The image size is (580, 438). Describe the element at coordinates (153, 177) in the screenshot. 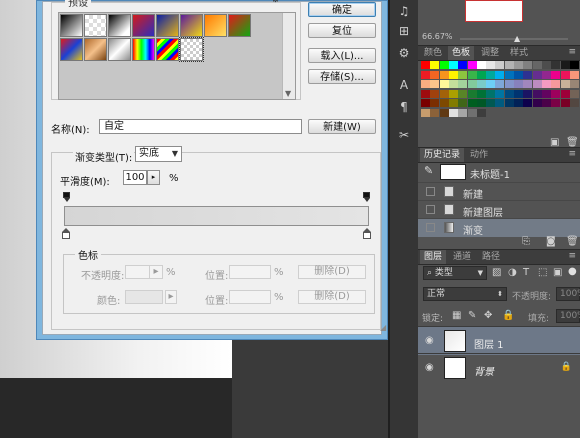

I see `smoothness-slider-toggle: ▸` at that location.